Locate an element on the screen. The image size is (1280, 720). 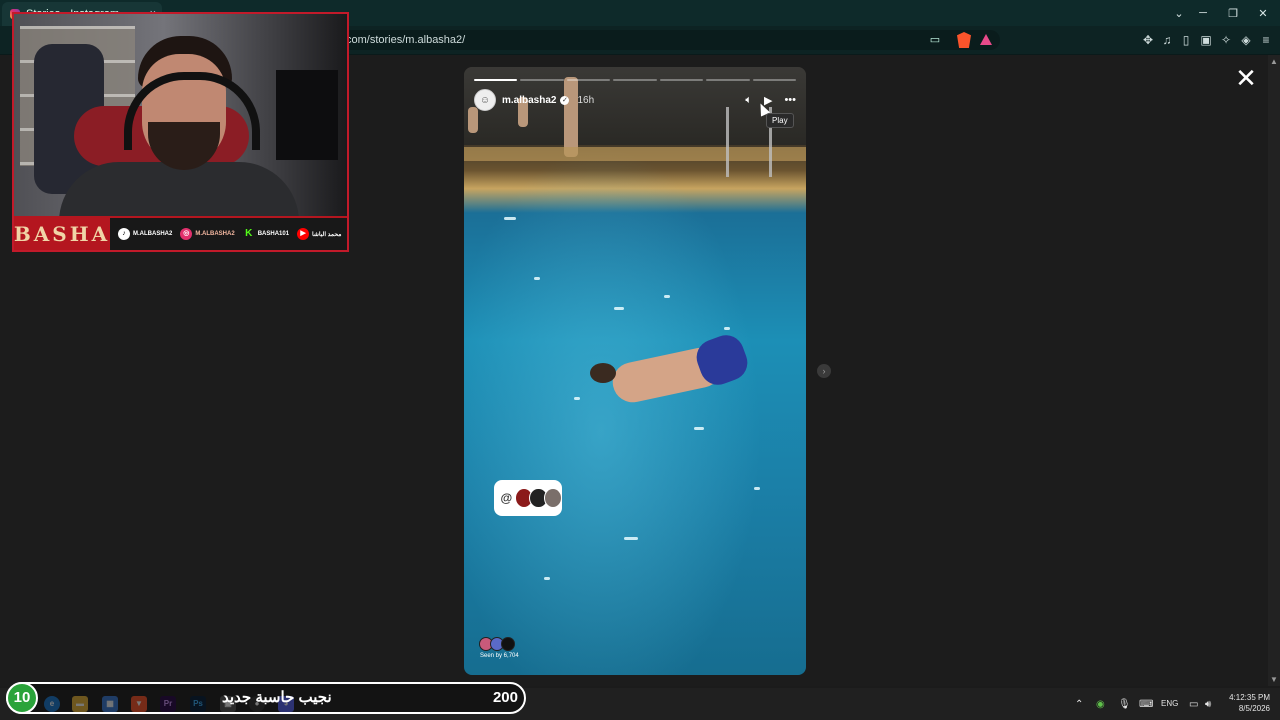
page-scrollbar: ▲ ▼ is located at coordinates (1274, 370).